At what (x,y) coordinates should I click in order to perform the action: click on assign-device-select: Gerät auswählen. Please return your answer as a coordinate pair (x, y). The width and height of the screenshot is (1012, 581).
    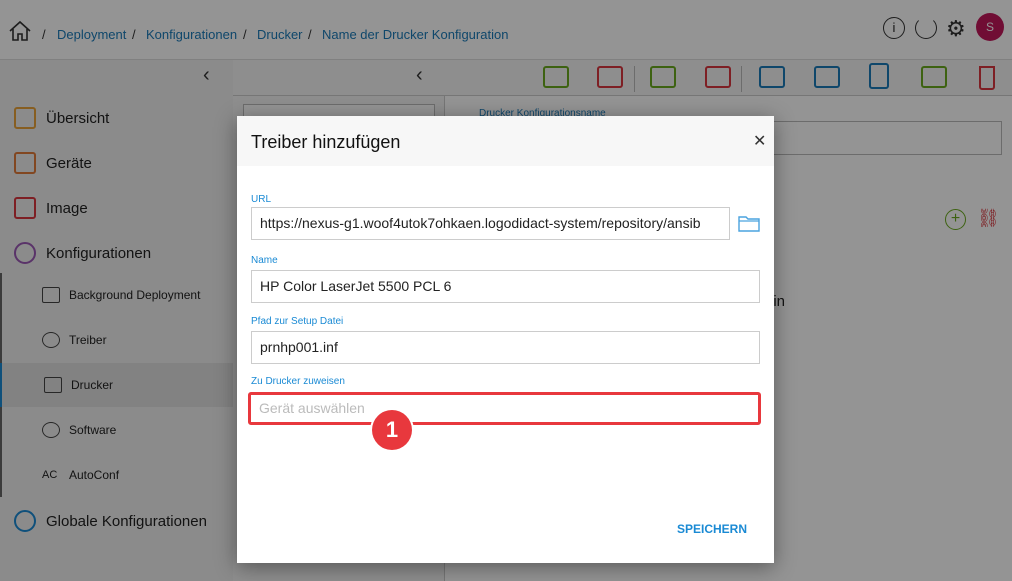
    Looking at the image, I should click on (504, 408).